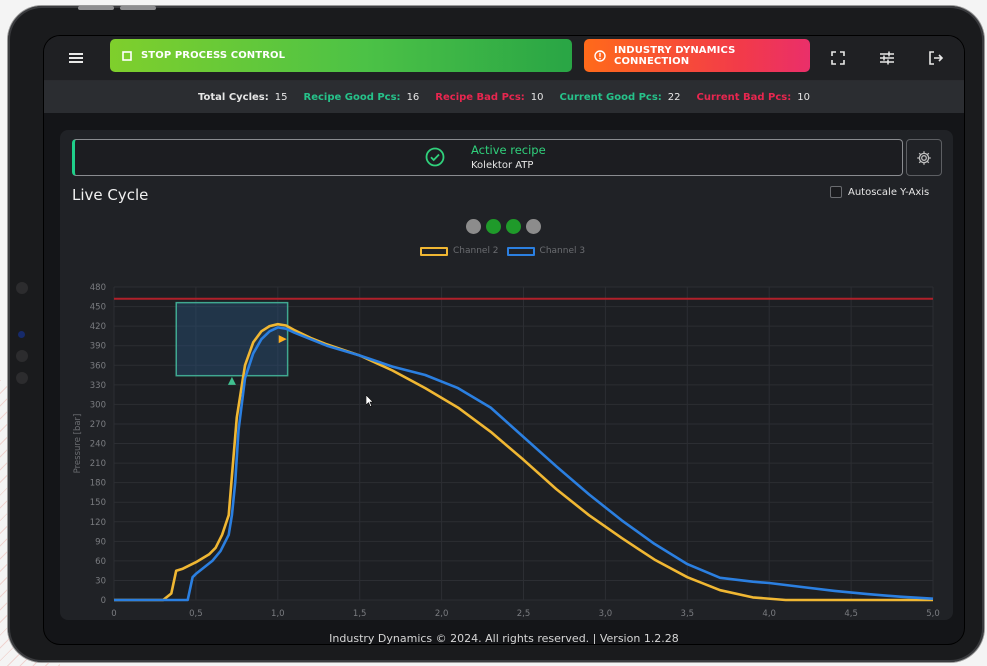 The height and width of the screenshot is (666, 987). What do you see at coordinates (100, 542) in the screenshot?
I see `y-tick-label: 90` at bounding box center [100, 542].